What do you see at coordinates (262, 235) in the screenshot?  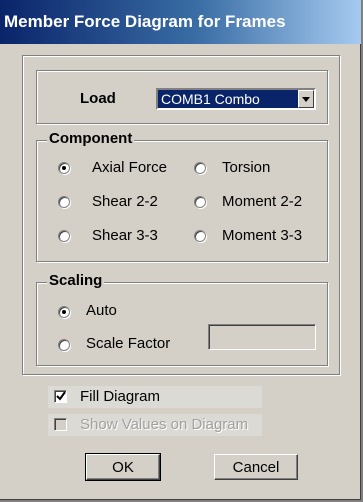 I see `moment-3-3-label: Moment 3-3` at bounding box center [262, 235].